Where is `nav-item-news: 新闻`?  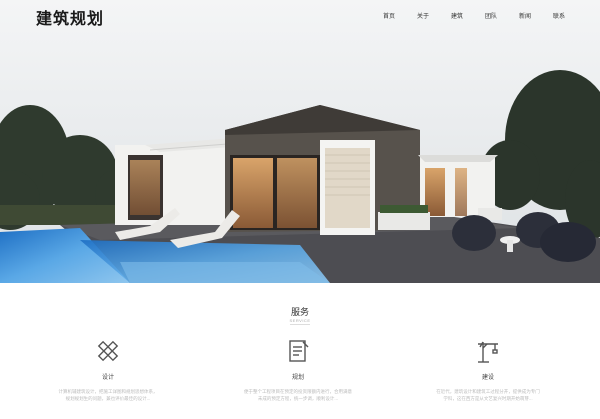
nav-item-news: 新闻 is located at coordinates (525, 15).